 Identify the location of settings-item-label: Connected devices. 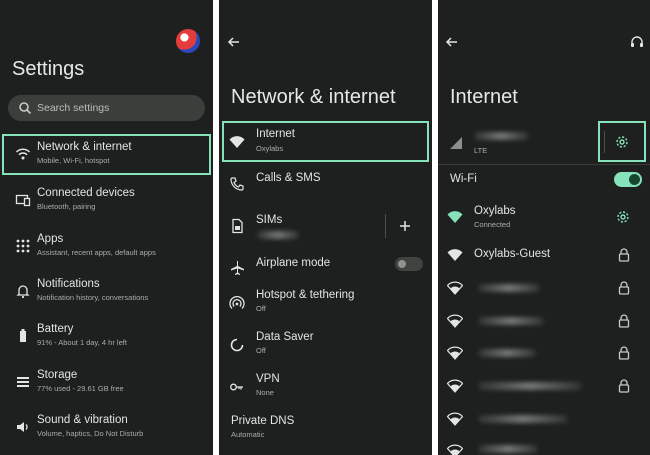
(86, 193).